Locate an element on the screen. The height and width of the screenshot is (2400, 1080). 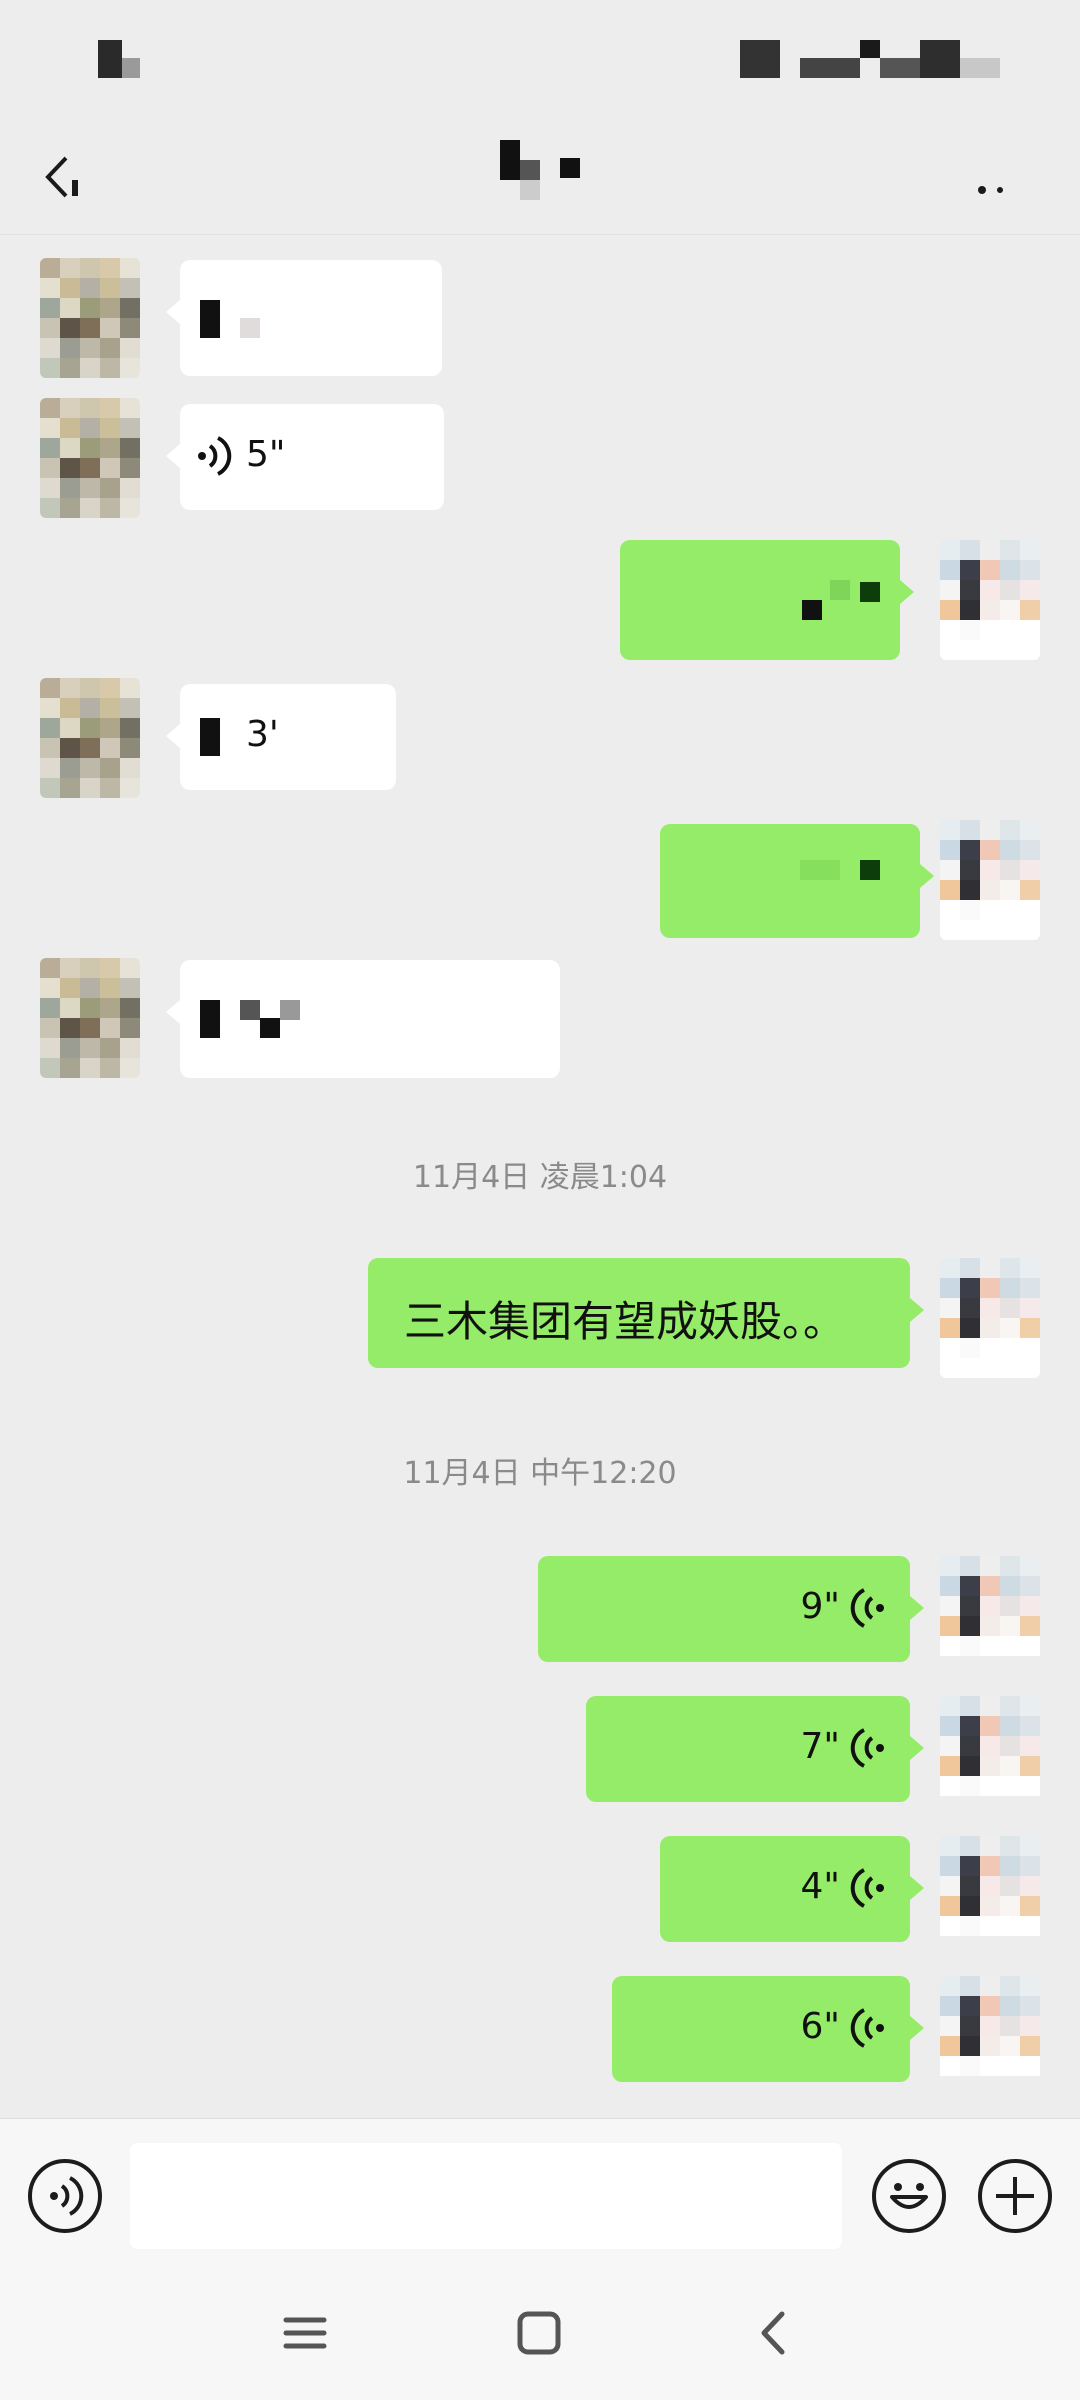
back-icon is located at coordinates (773, 2333).